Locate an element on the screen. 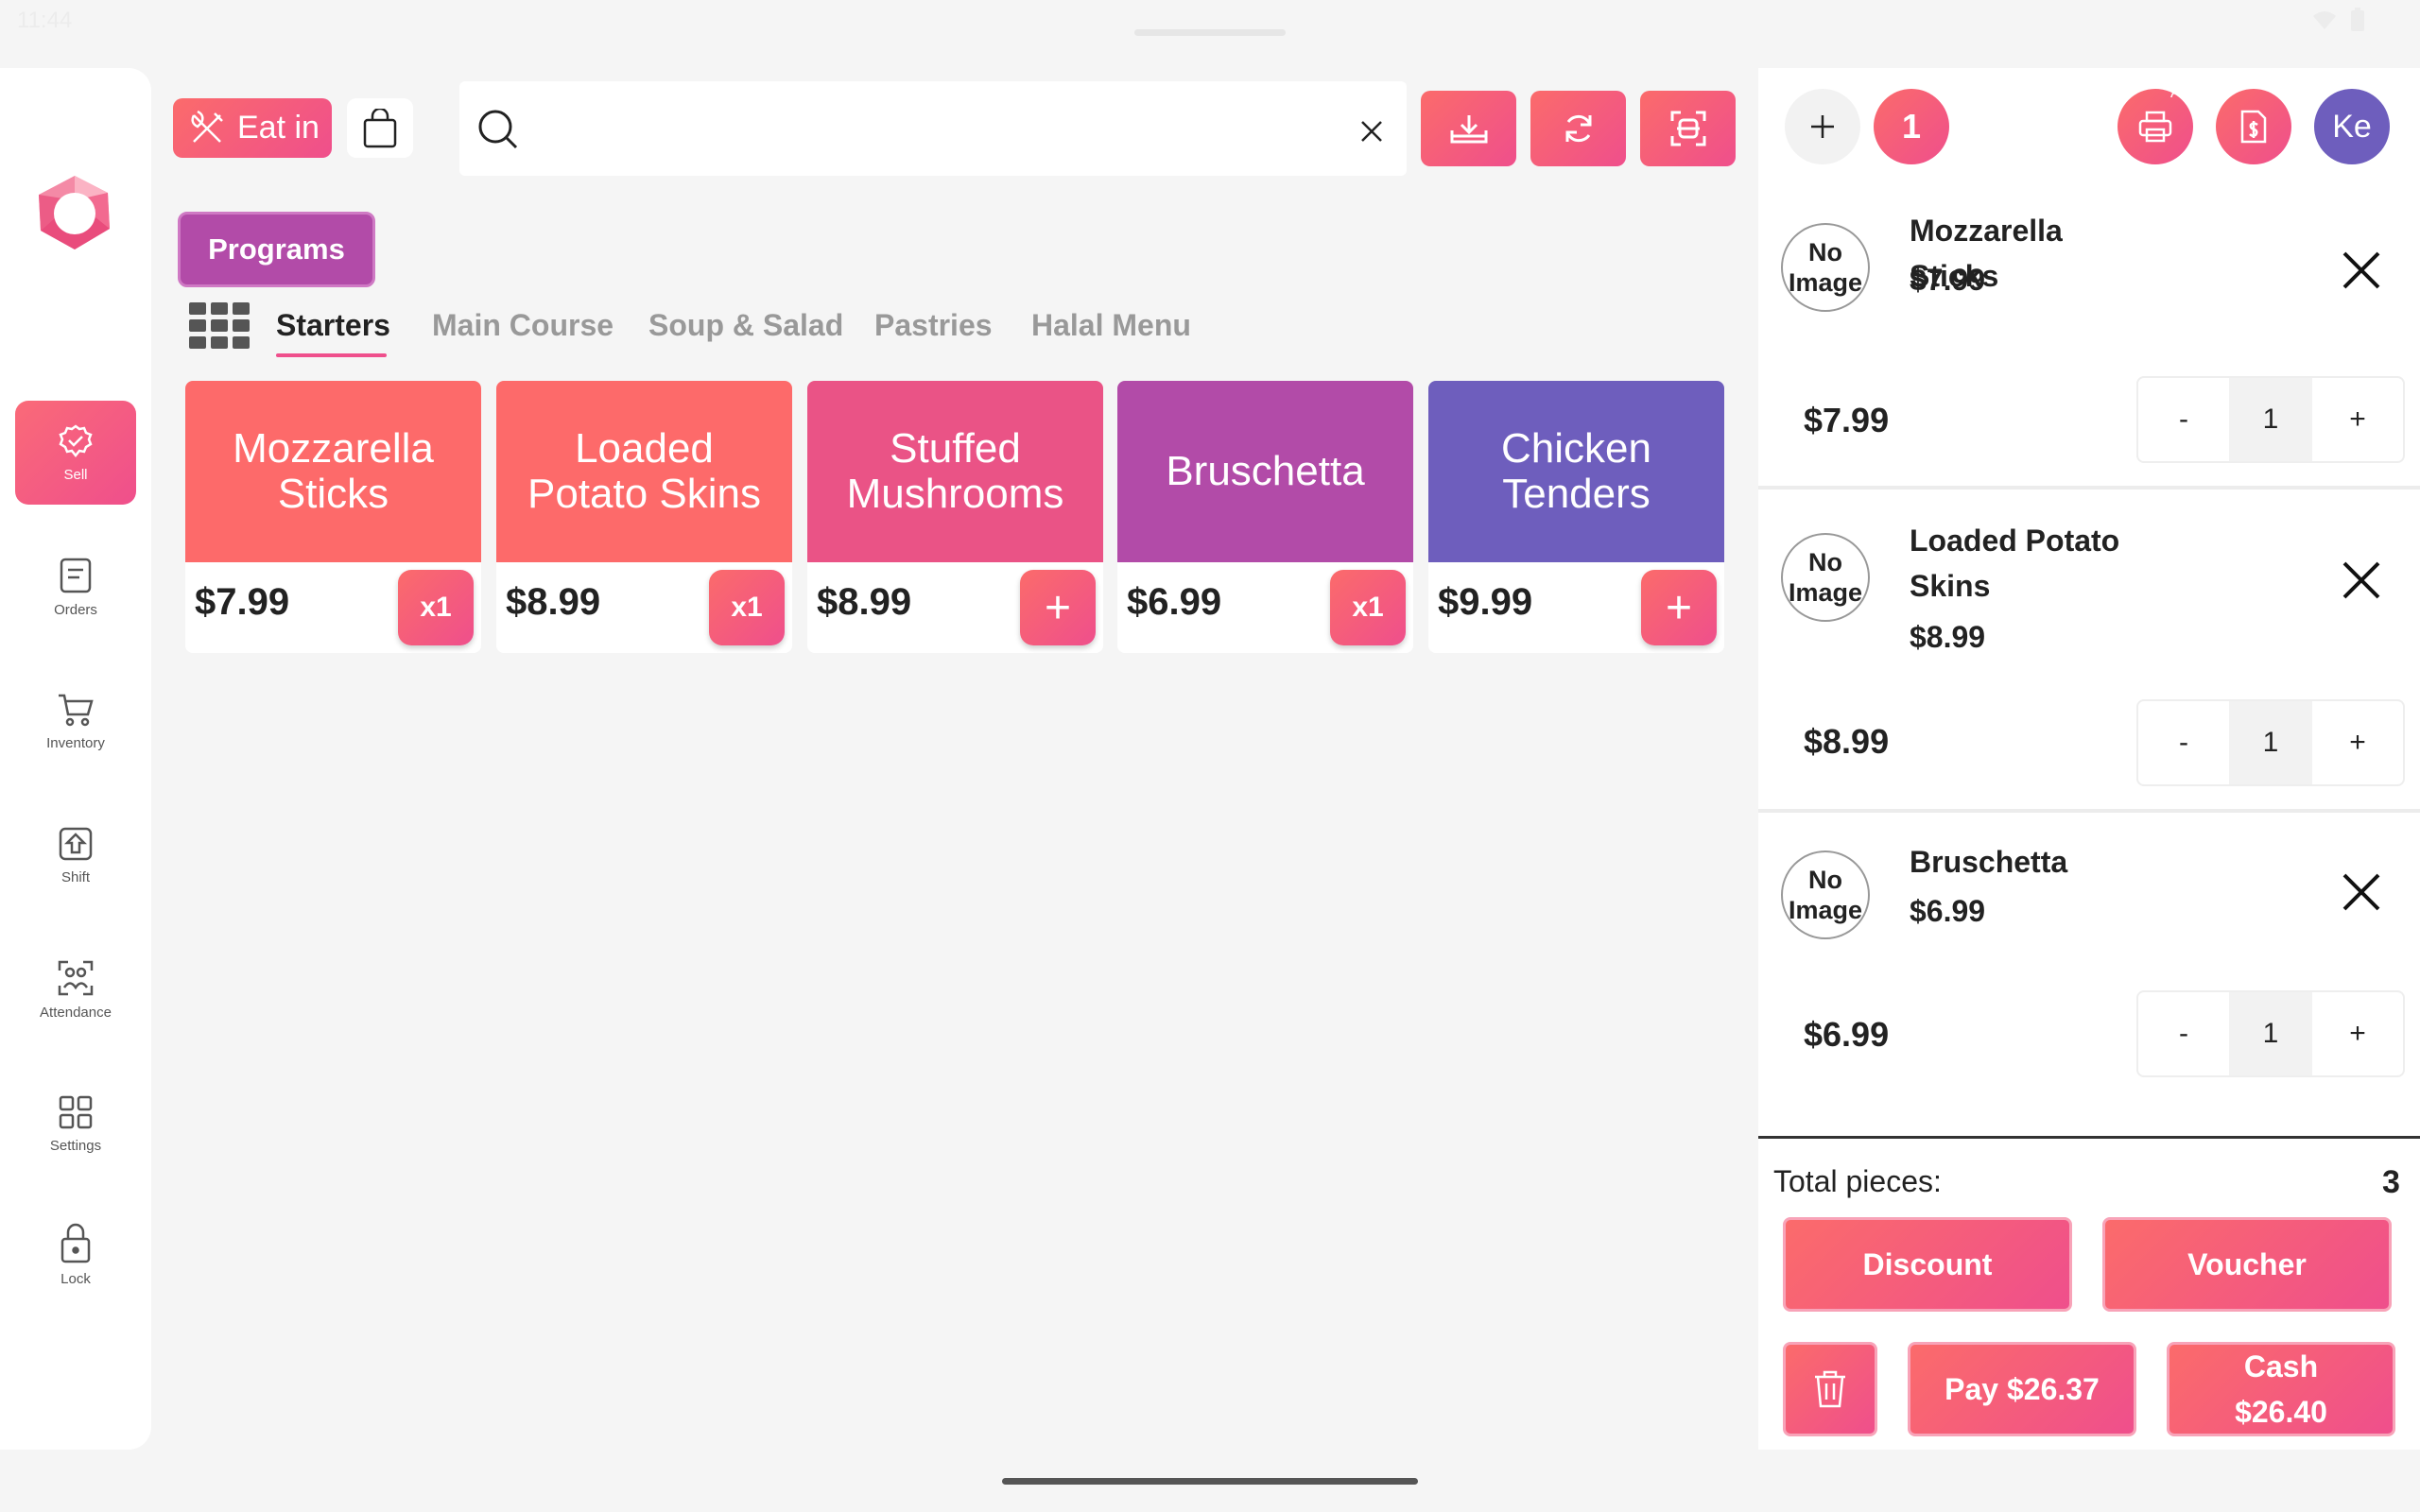  product-price: $7.99 is located at coordinates (242, 602).